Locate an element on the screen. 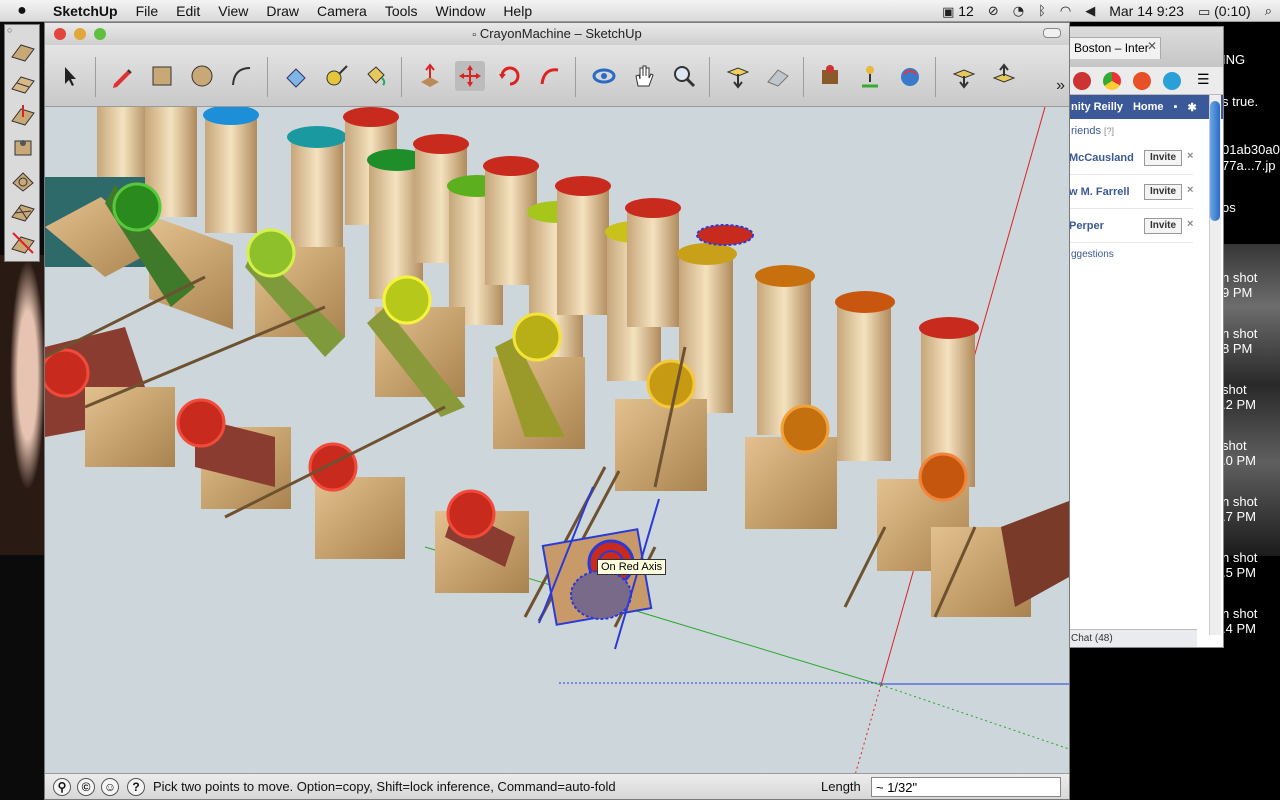 The height and width of the screenshot is (800, 1280). stamp-icon is located at coordinates (23, 147).